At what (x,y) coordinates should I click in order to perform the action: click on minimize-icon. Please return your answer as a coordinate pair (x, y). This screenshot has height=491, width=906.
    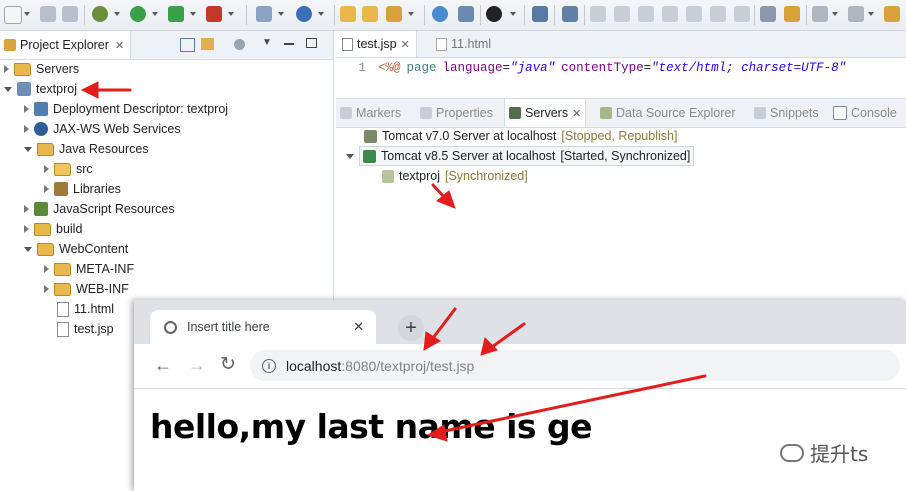
    Looking at the image, I should click on (289, 44).